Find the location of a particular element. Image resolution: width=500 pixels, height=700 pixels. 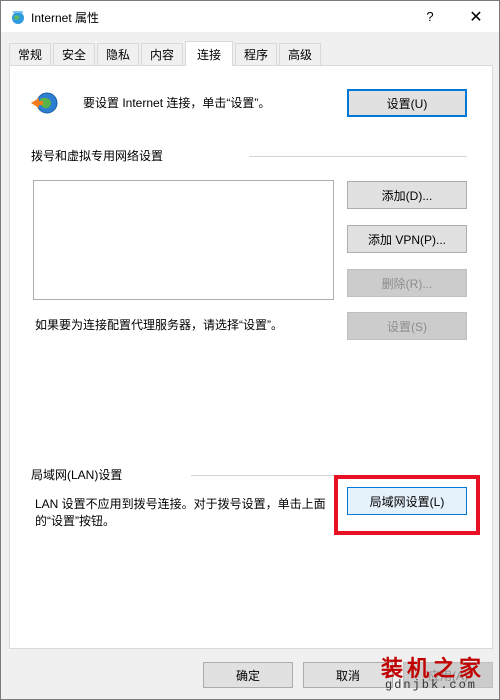

watermark-url: gdnjbk.com is located at coordinates (431, 685).